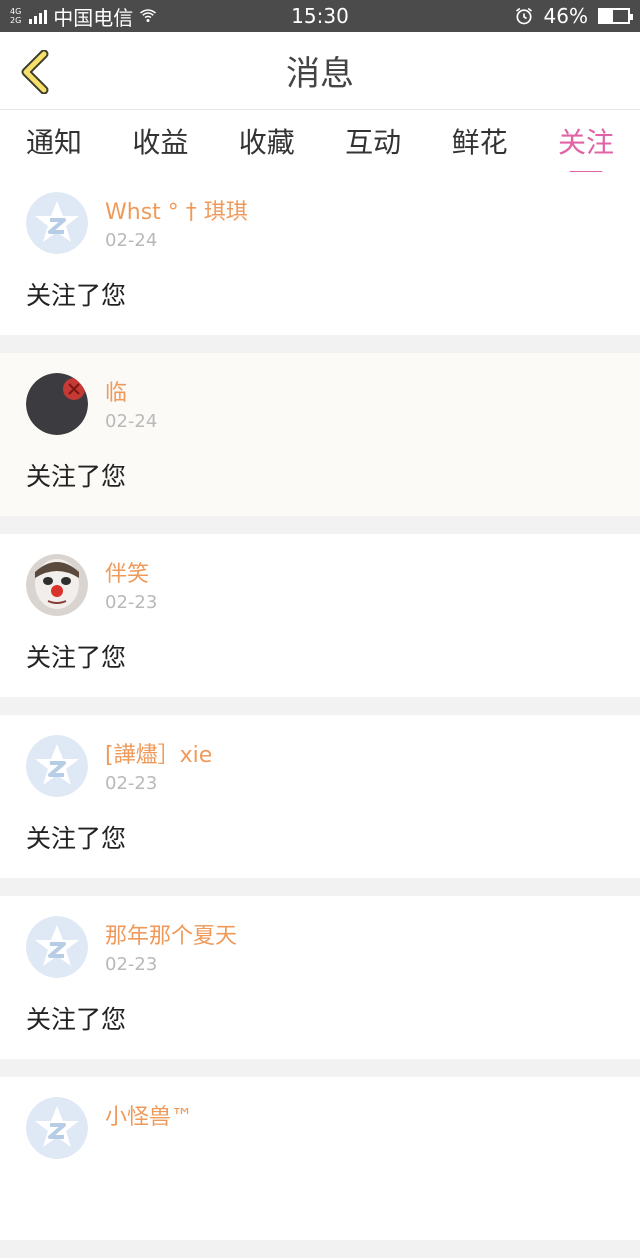 The height and width of the screenshot is (1258, 640). I want to click on status-left: 4G 2G 中国电信, so click(83, 16).